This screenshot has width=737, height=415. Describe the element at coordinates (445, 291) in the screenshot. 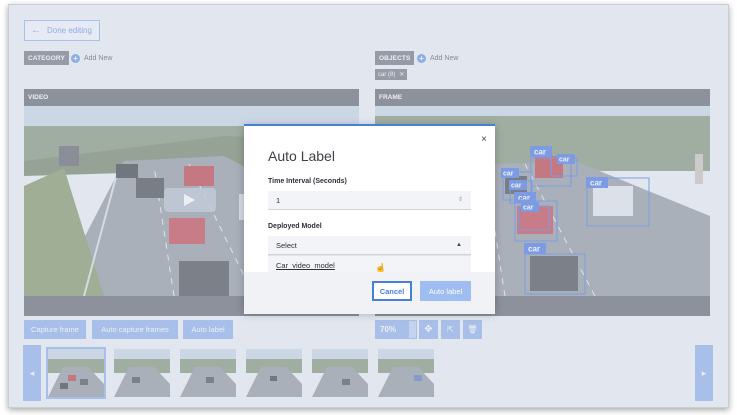

I see `dialog-auto-label-button: Auto label` at that location.